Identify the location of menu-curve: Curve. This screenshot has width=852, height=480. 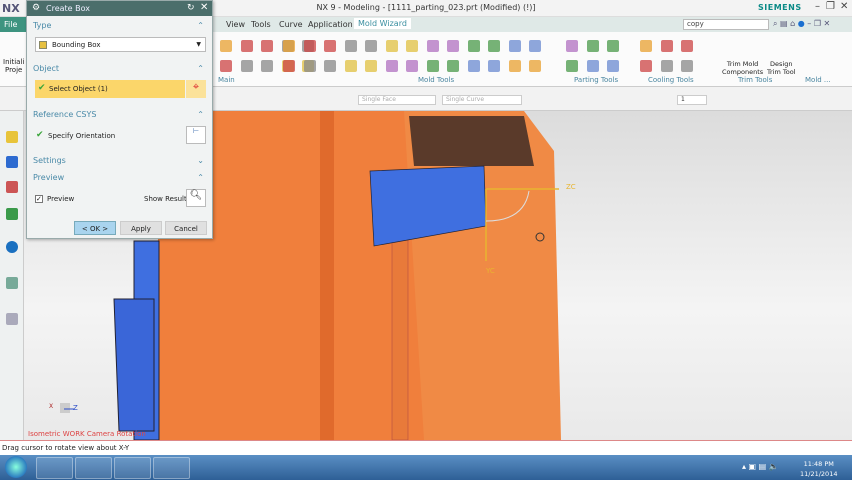
(291, 24).